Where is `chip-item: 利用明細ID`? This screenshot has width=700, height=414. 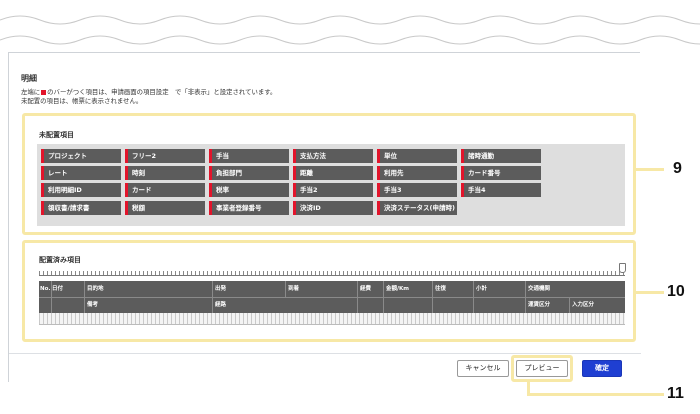
chip-item: 利用明細ID is located at coordinates (81, 190).